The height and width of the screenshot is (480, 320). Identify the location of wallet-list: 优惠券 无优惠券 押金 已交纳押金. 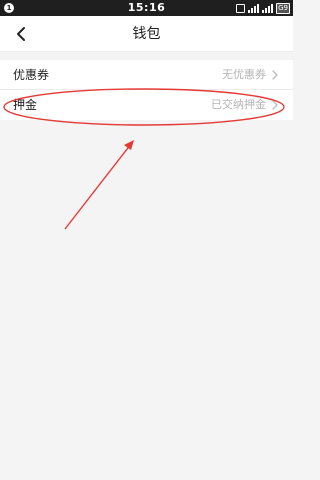
(146, 90).